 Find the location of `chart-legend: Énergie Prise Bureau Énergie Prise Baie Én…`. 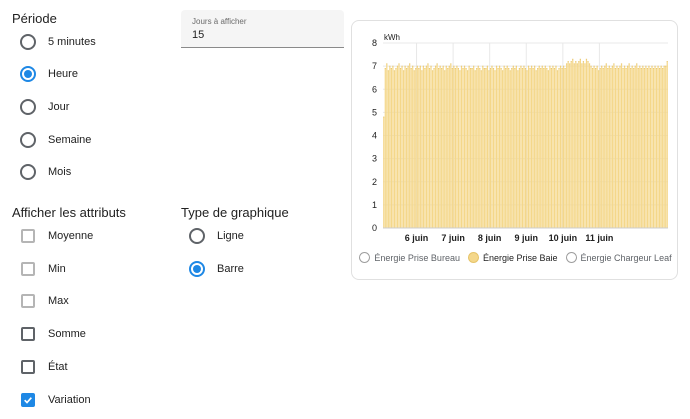

chart-legend: Énergie Prise Bureau Énergie Prise Baie Én… is located at coordinates (515, 257).